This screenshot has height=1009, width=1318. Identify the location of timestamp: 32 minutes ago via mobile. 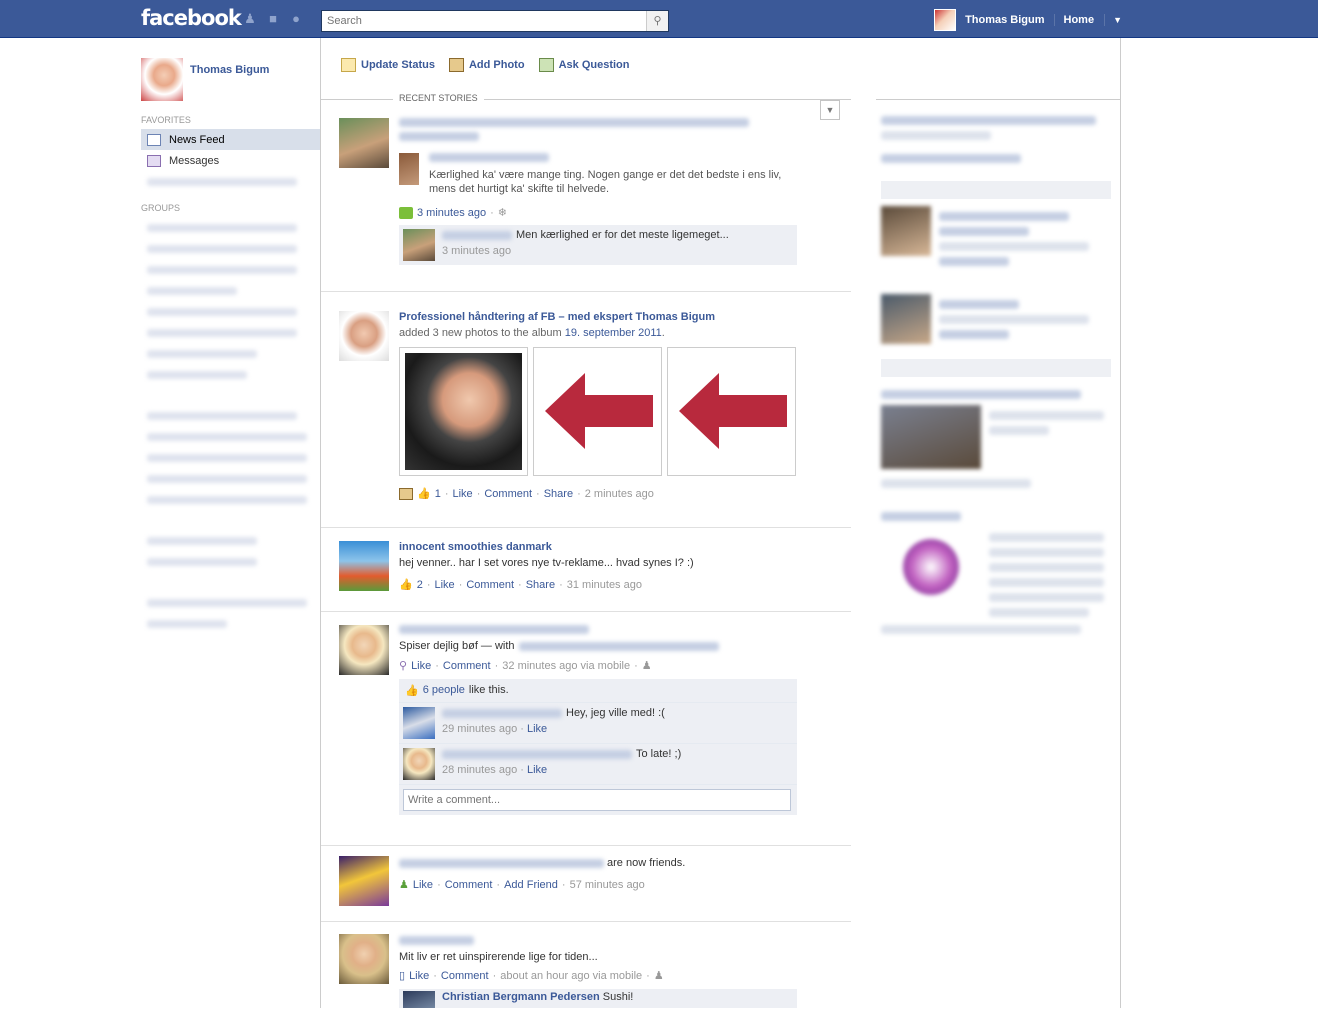
(566, 666).